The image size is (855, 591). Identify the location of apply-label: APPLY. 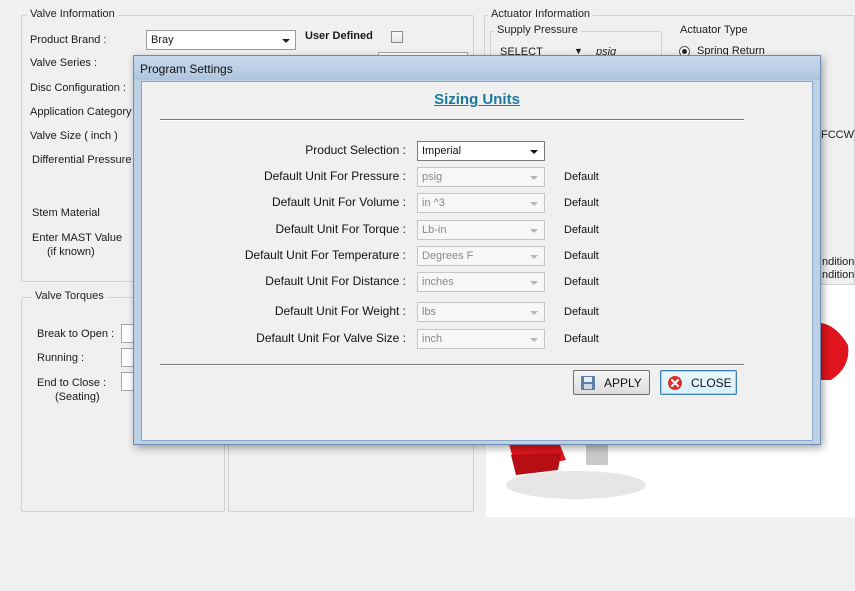
(623, 382).